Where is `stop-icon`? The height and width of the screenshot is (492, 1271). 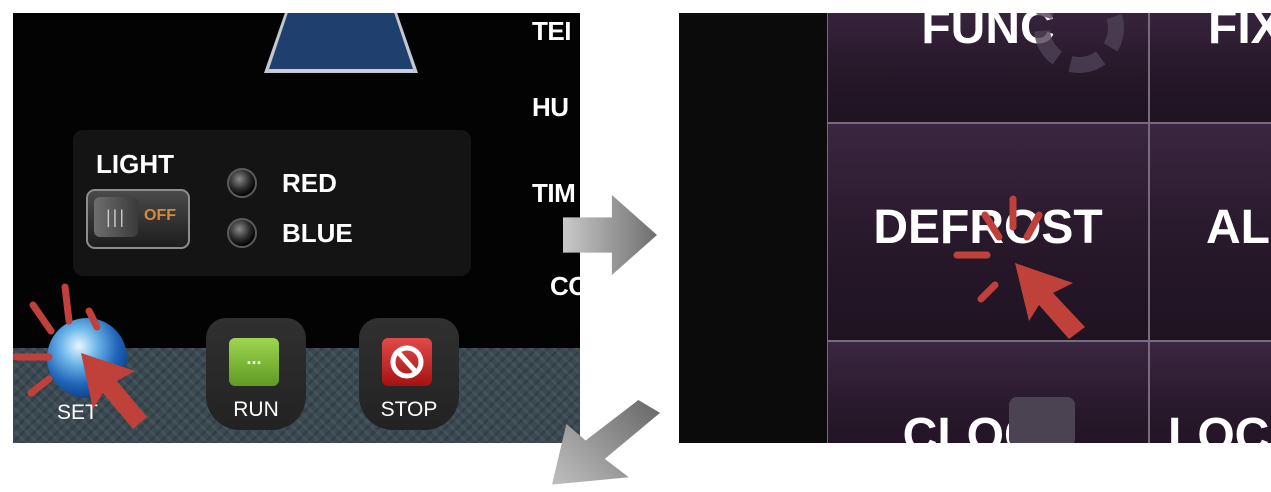 stop-icon is located at coordinates (407, 362).